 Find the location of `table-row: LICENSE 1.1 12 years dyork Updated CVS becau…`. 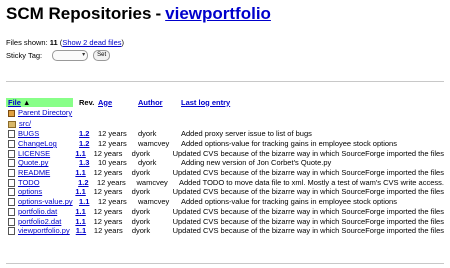

table-row: LICENSE 1.1 12 years dyork Updated CVS becau… is located at coordinates (225, 153).